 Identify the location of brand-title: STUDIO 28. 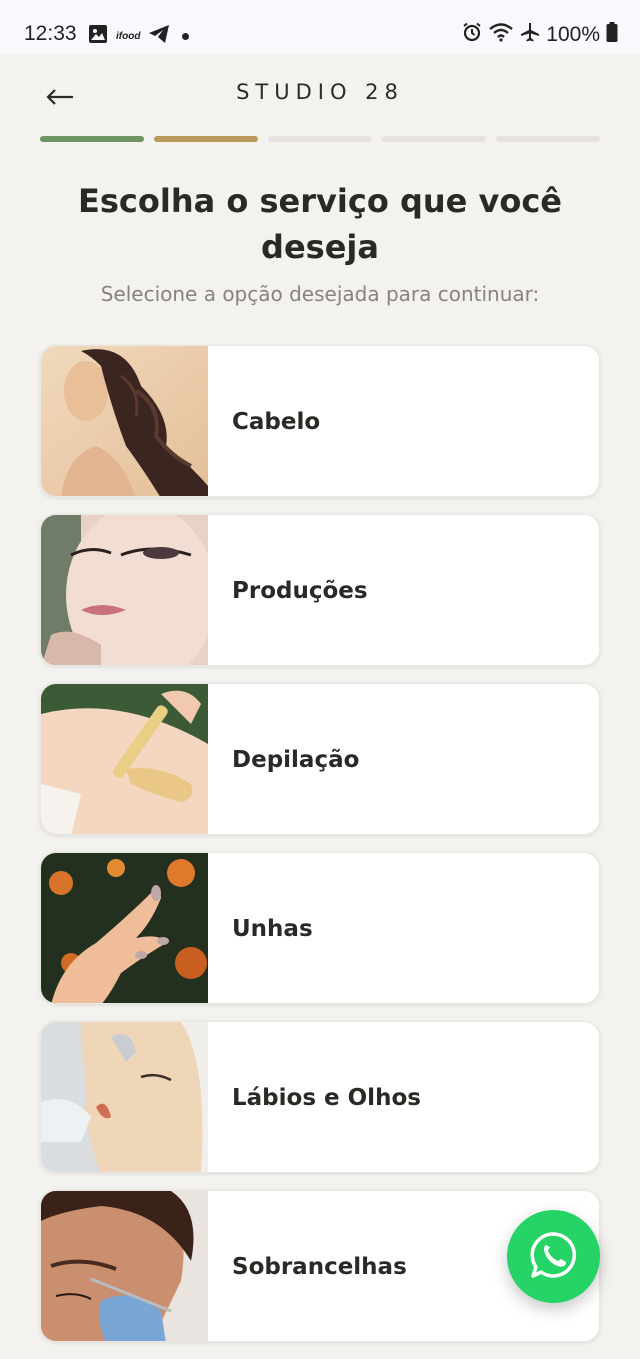
(320, 92).